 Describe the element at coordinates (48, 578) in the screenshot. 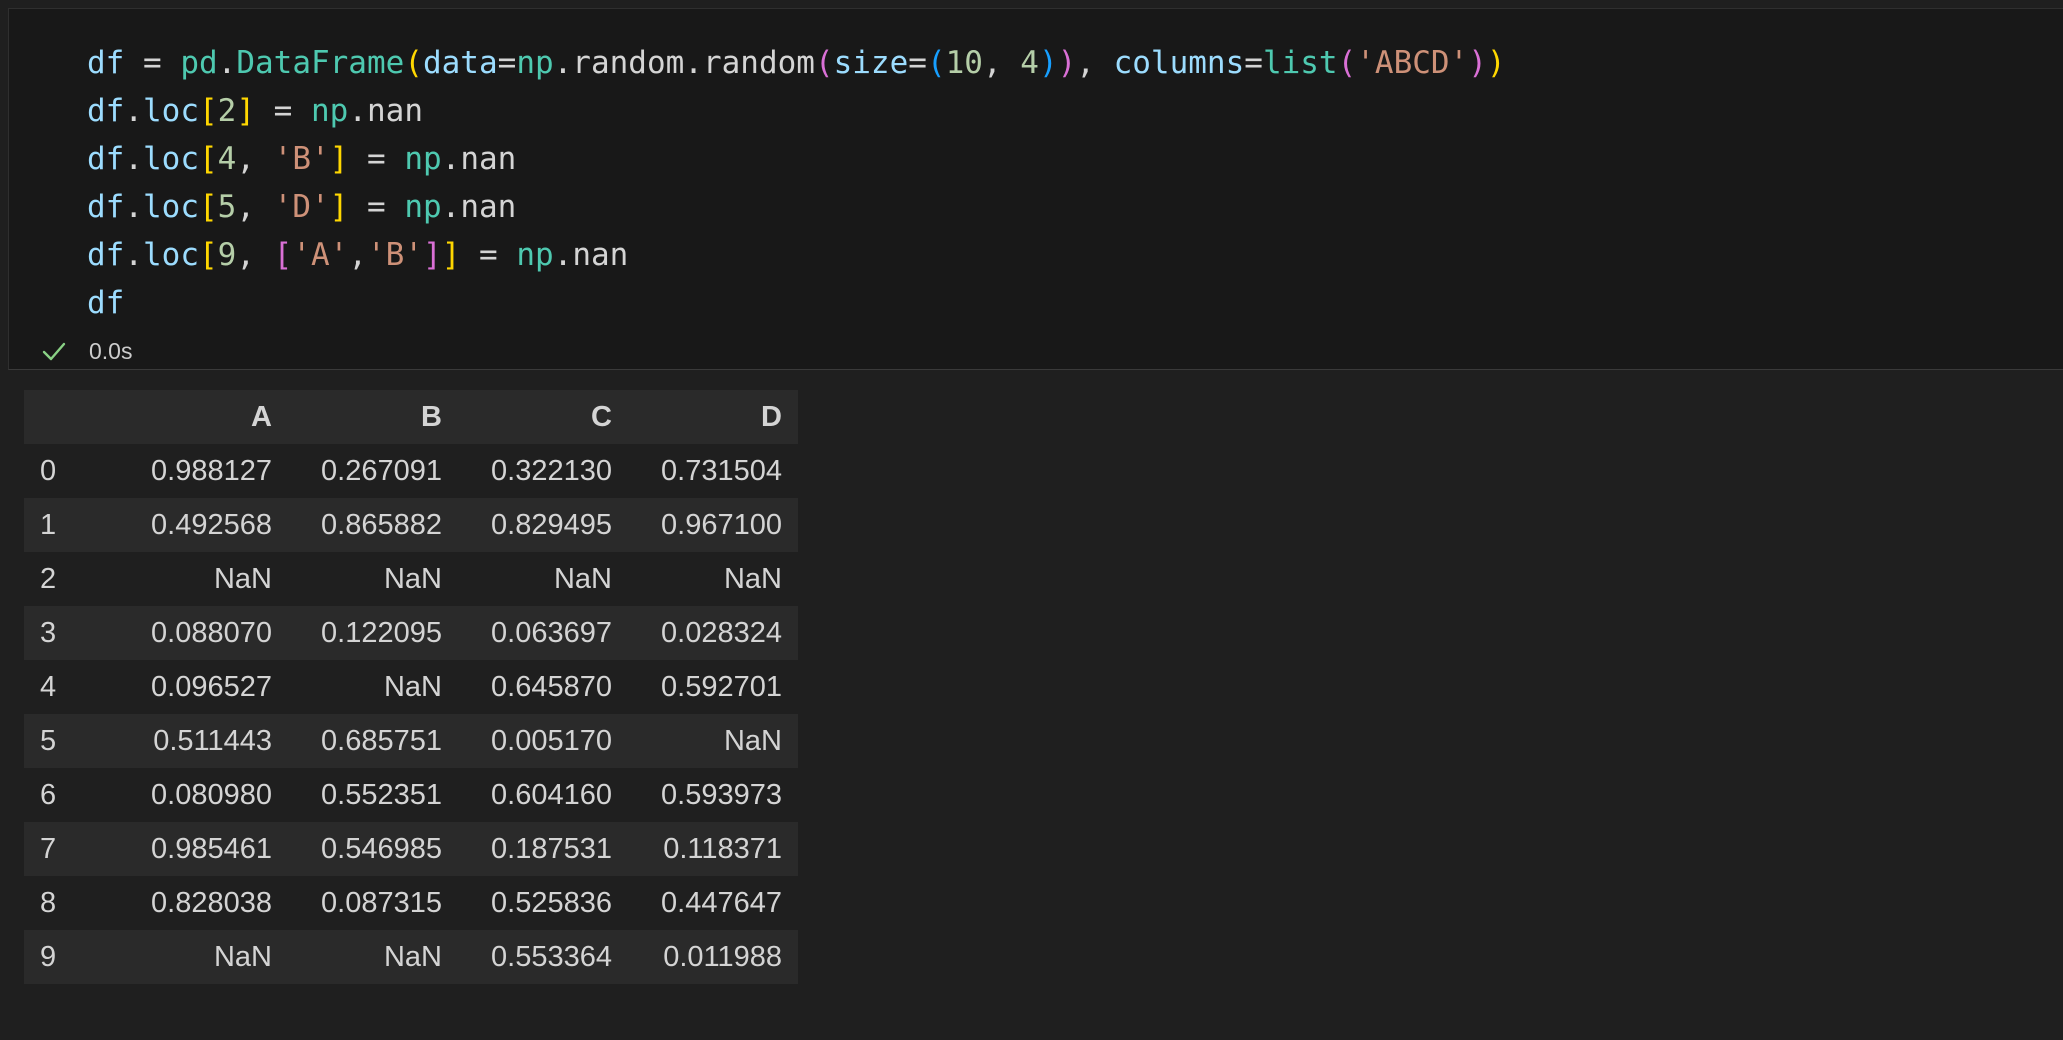

I see `row-index: 2` at that location.